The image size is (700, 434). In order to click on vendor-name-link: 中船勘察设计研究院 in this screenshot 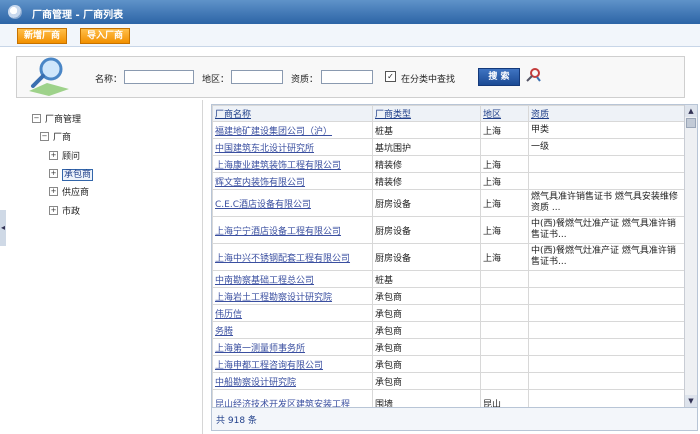, I will do `click(292, 381)`.